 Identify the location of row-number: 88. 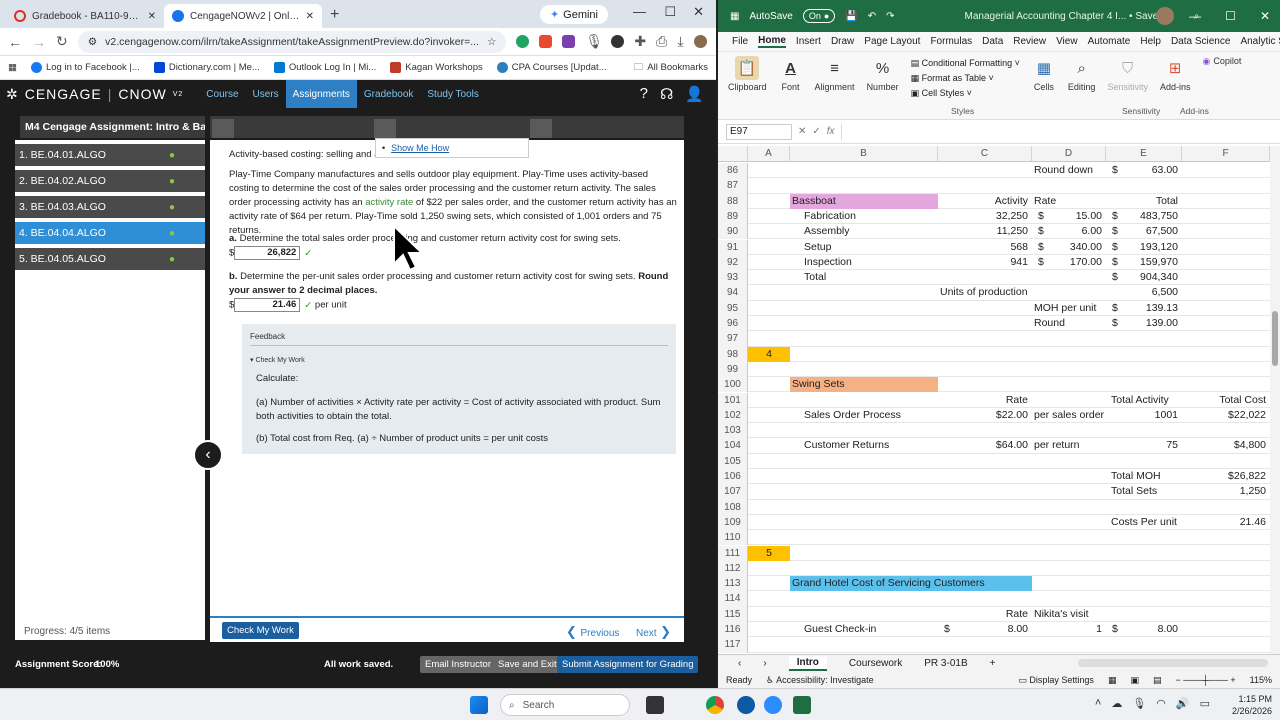
(733, 201).